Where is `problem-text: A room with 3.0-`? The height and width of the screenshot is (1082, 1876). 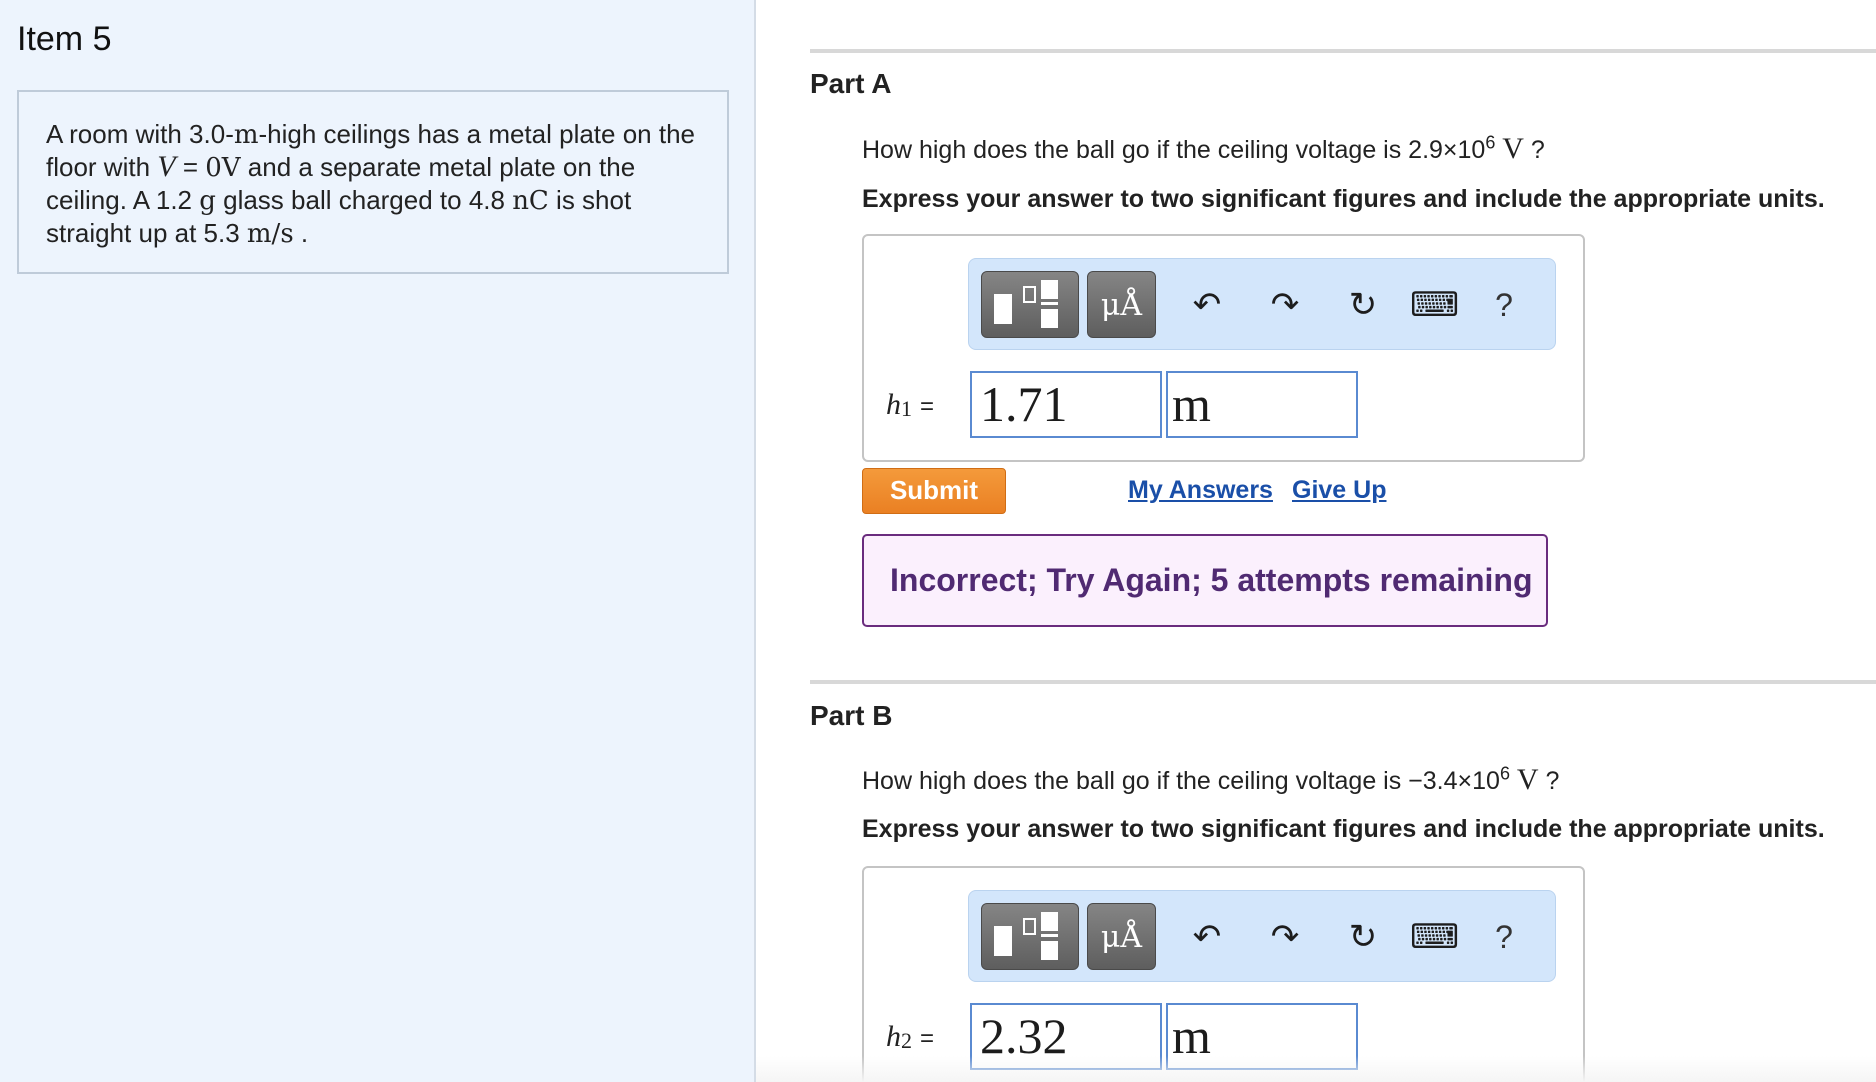
problem-text: A room with 3.0- is located at coordinates (140, 134).